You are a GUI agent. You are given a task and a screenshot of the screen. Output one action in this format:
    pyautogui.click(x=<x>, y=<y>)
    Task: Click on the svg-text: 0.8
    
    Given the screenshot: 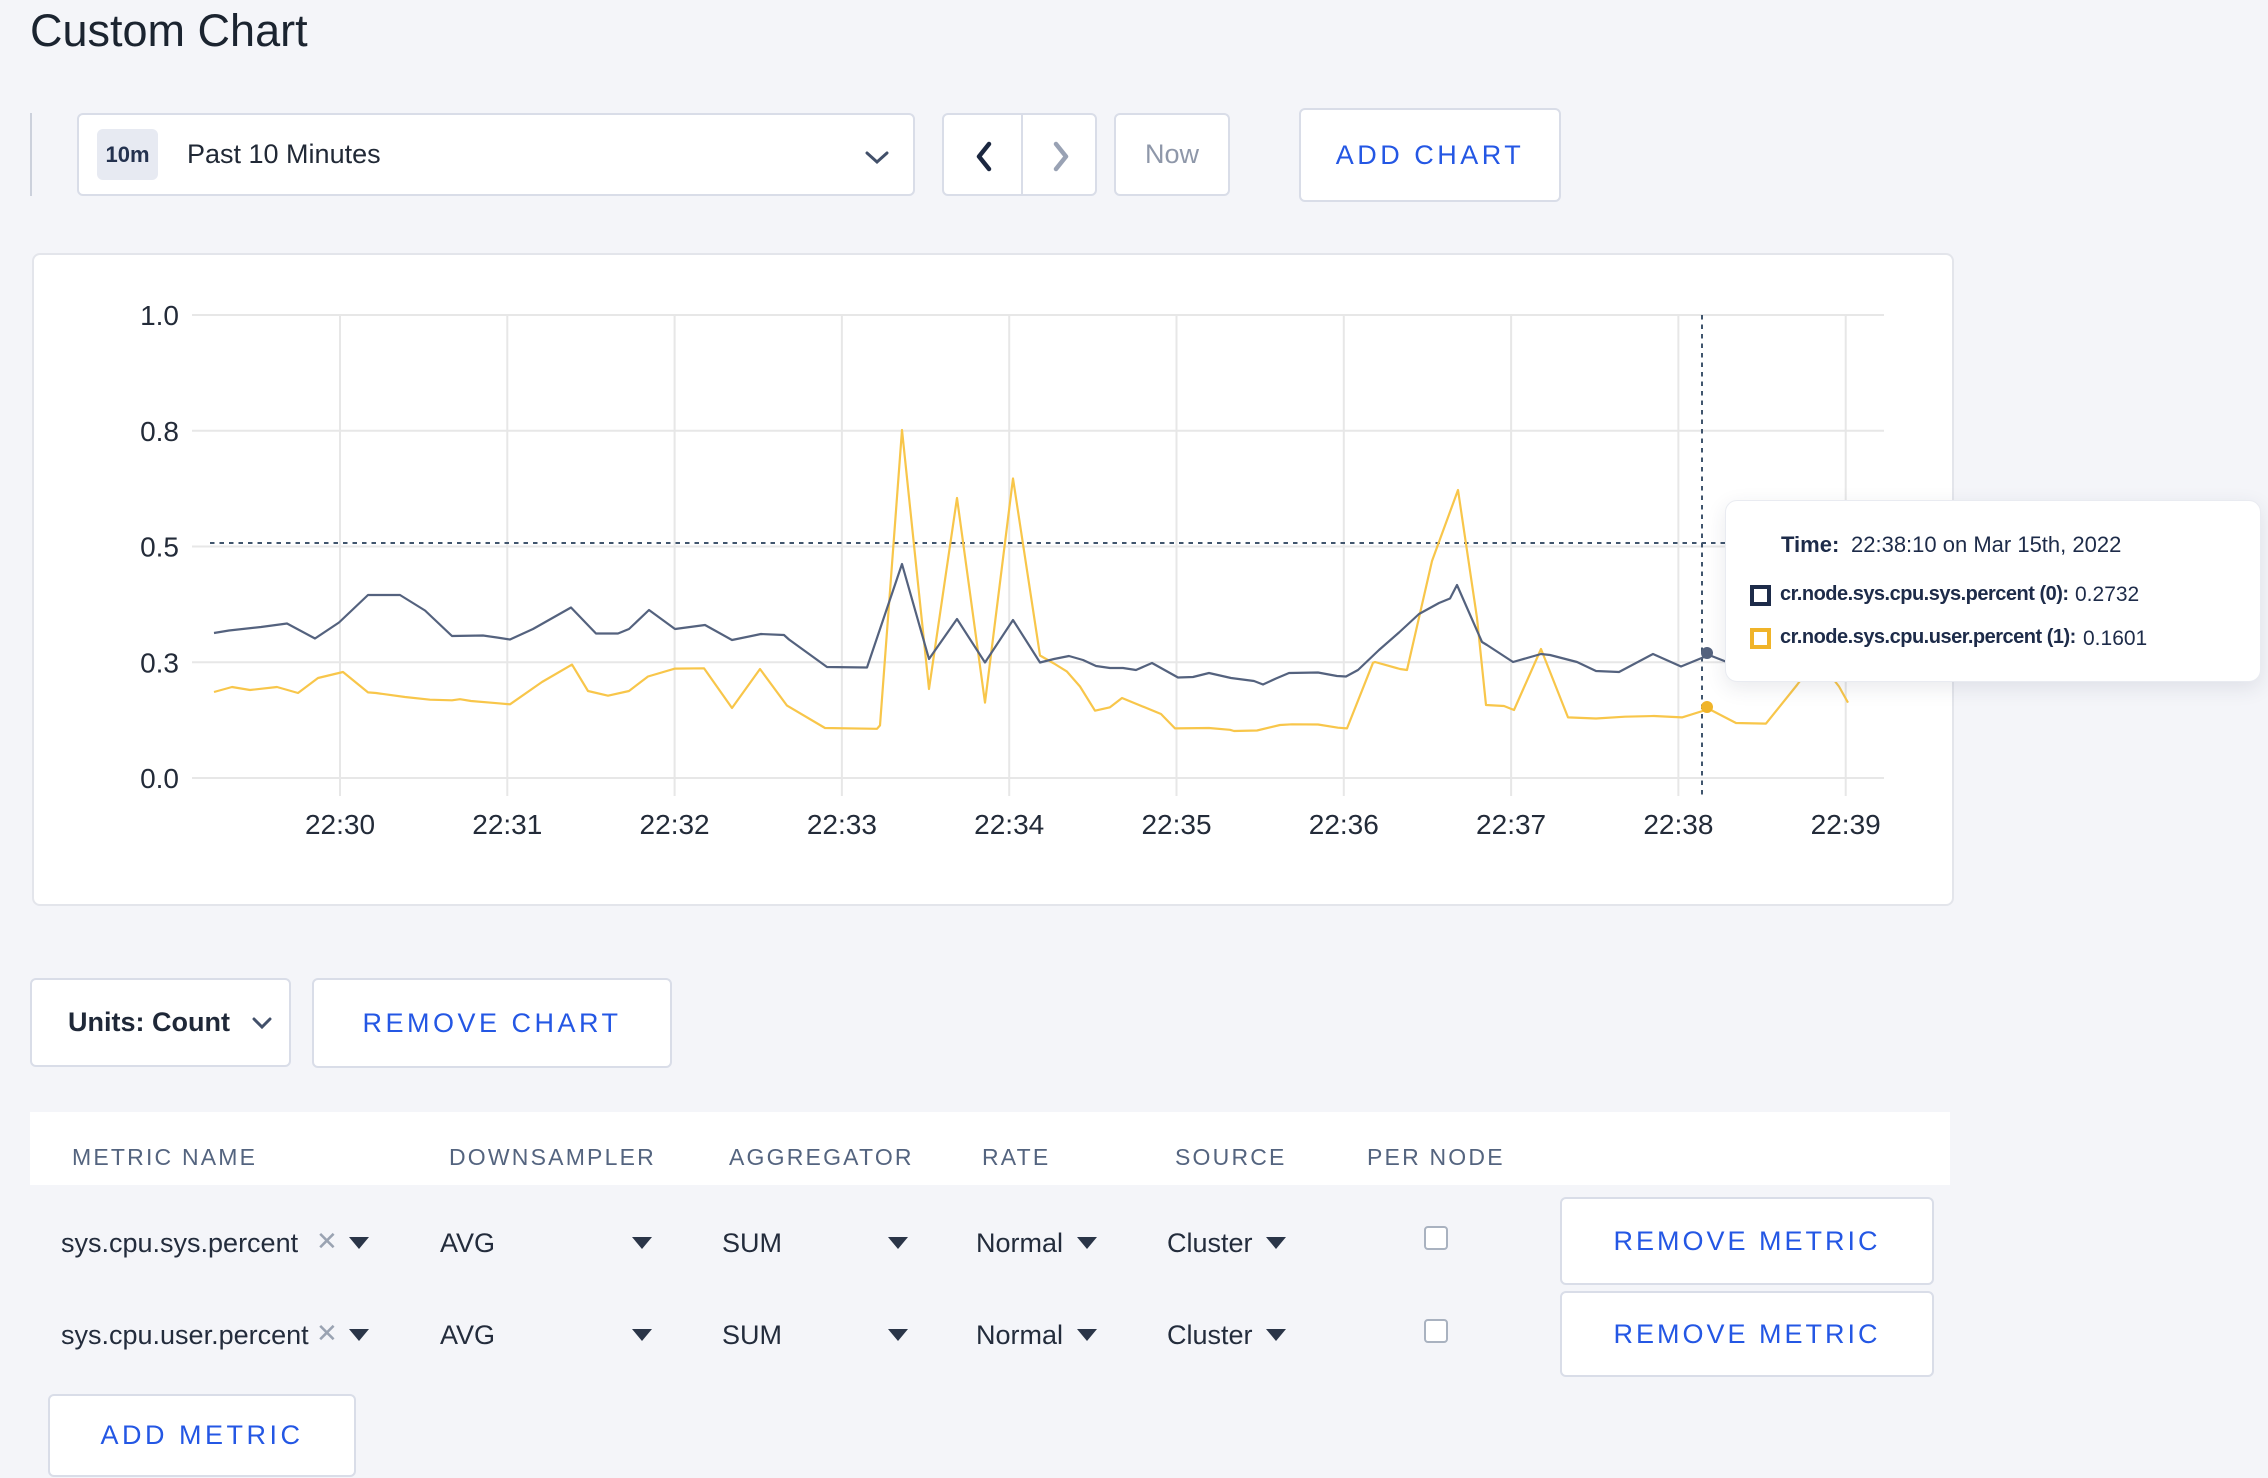 What is the action you would take?
    pyautogui.click(x=159, y=431)
    